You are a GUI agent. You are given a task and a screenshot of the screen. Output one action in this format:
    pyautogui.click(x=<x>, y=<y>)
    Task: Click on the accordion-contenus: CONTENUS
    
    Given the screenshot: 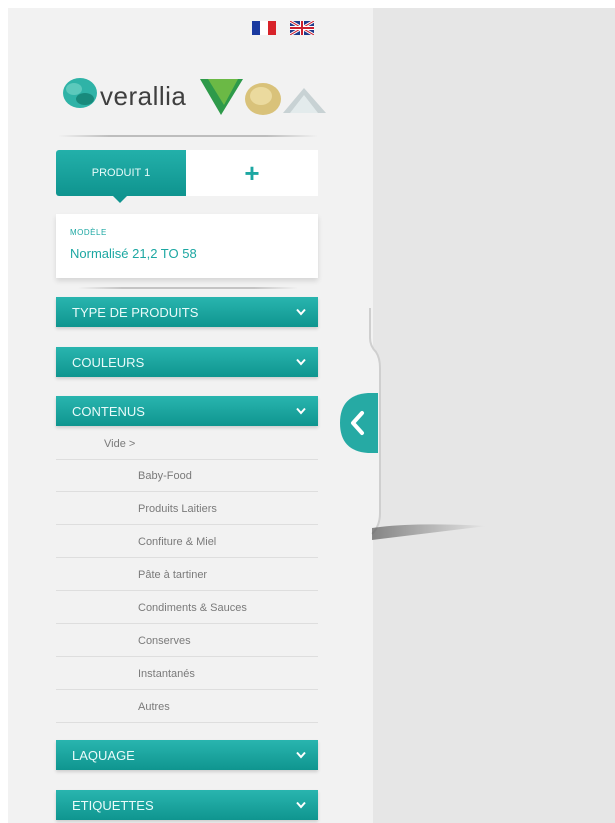 What is the action you would take?
    pyautogui.click(x=187, y=411)
    